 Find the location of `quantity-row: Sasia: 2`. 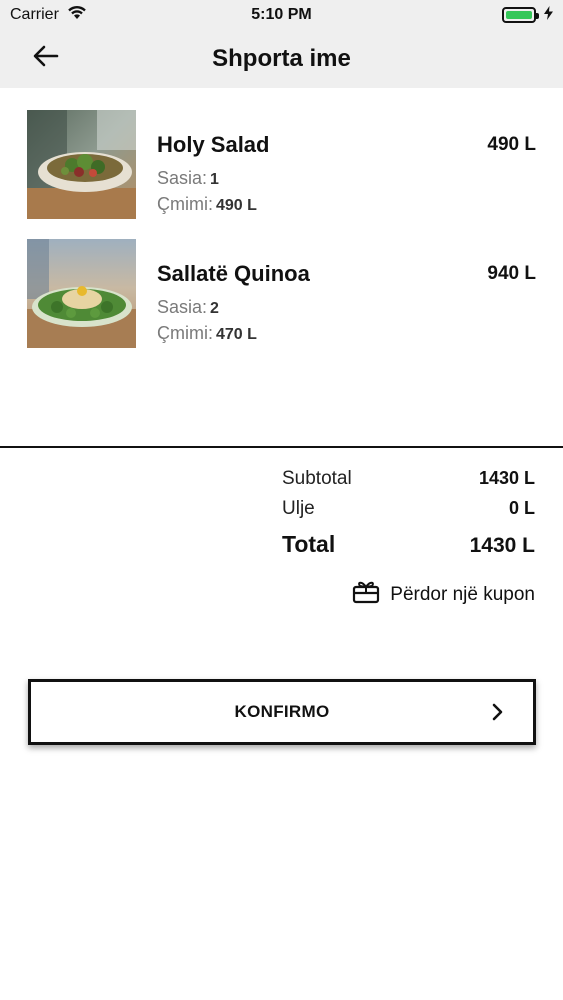

quantity-row: Sasia: 2 is located at coordinates (188, 307).